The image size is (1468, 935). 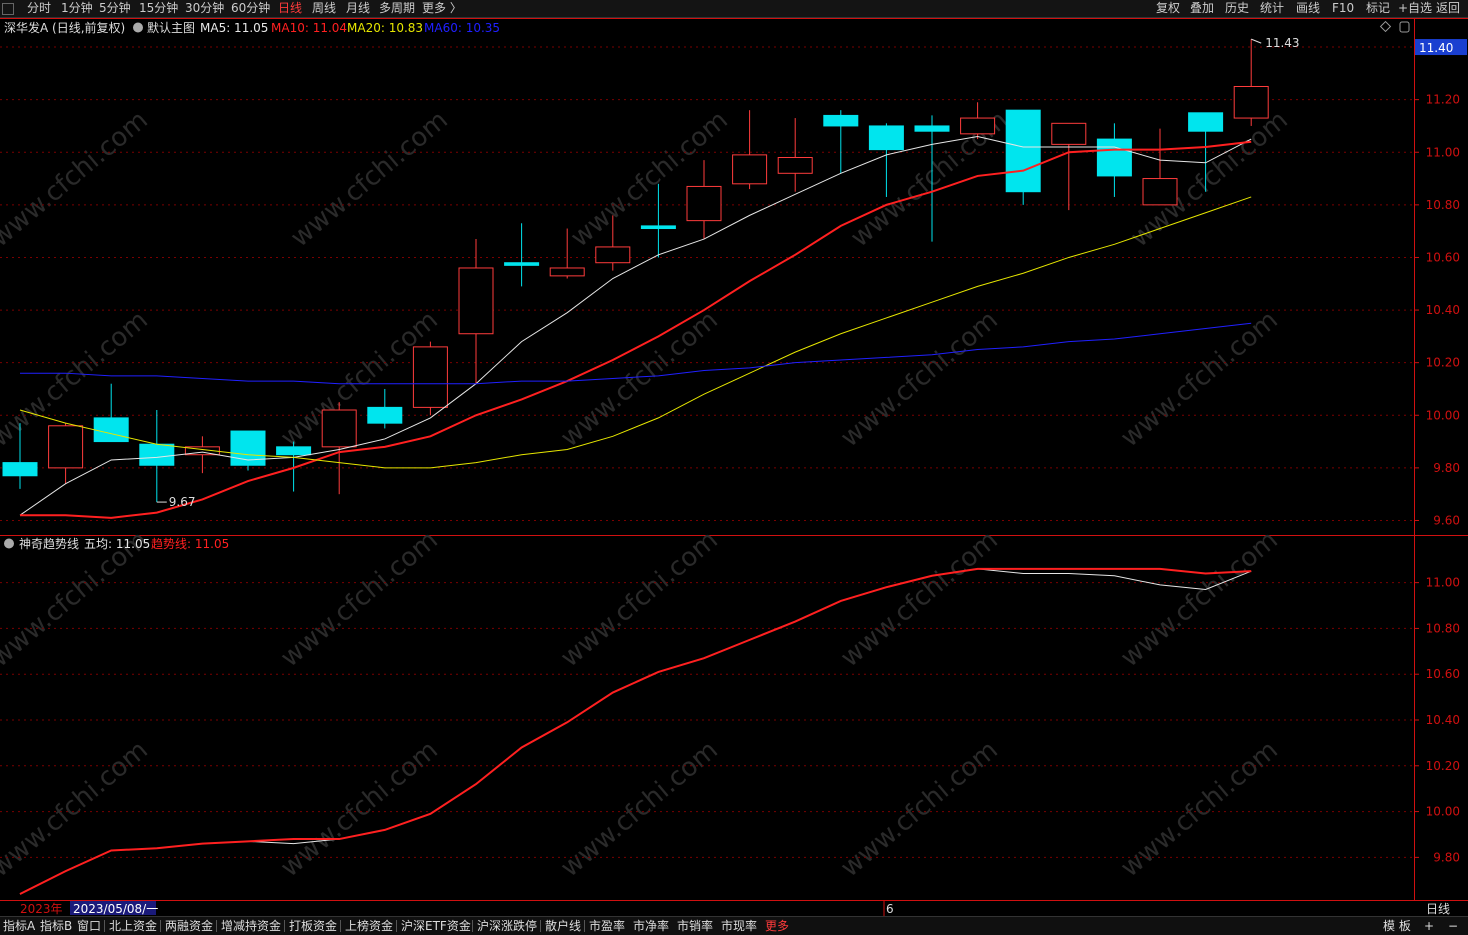 What do you see at coordinates (1443, 415) in the screenshot?
I see `main-ytick-label-2: 10.00` at bounding box center [1443, 415].